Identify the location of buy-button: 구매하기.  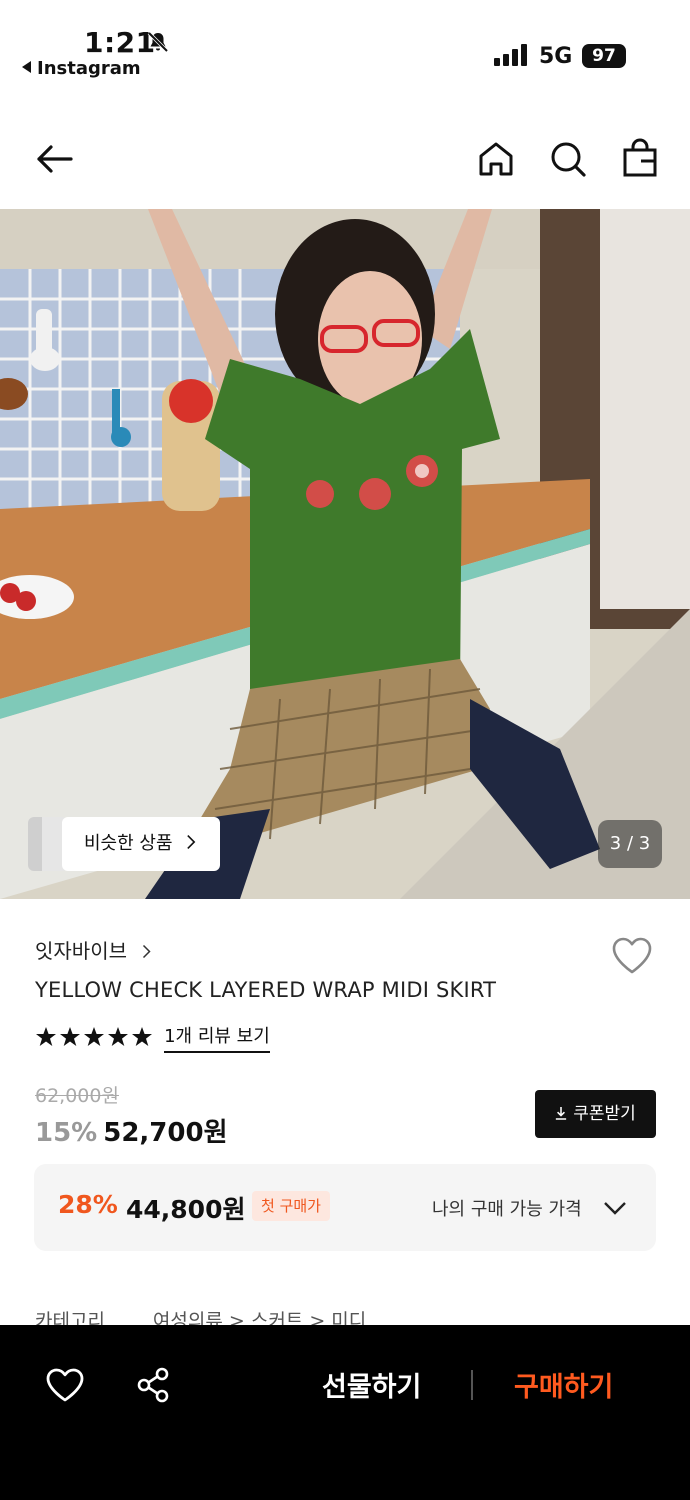
(563, 1384).